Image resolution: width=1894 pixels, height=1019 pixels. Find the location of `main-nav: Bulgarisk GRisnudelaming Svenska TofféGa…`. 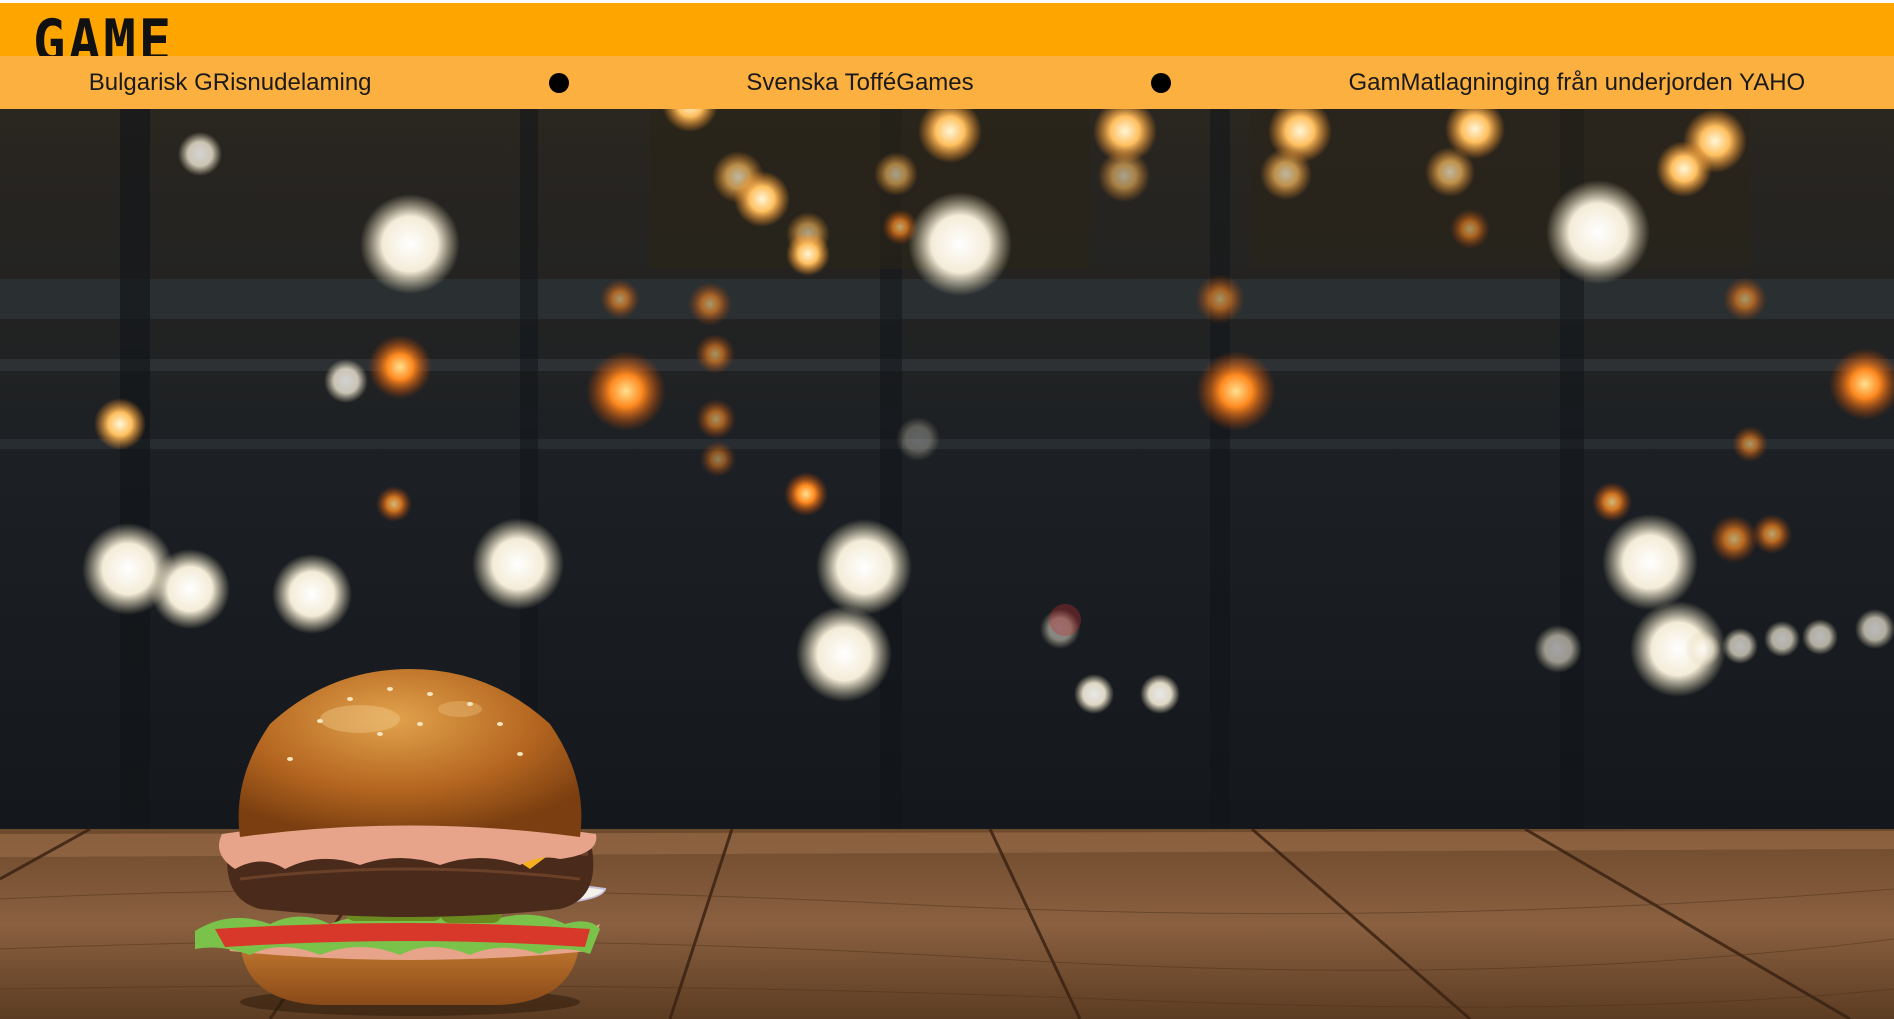

main-nav: Bulgarisk GRisnudelaming Svenska TofféGa… is located at coordinates (947, 82).